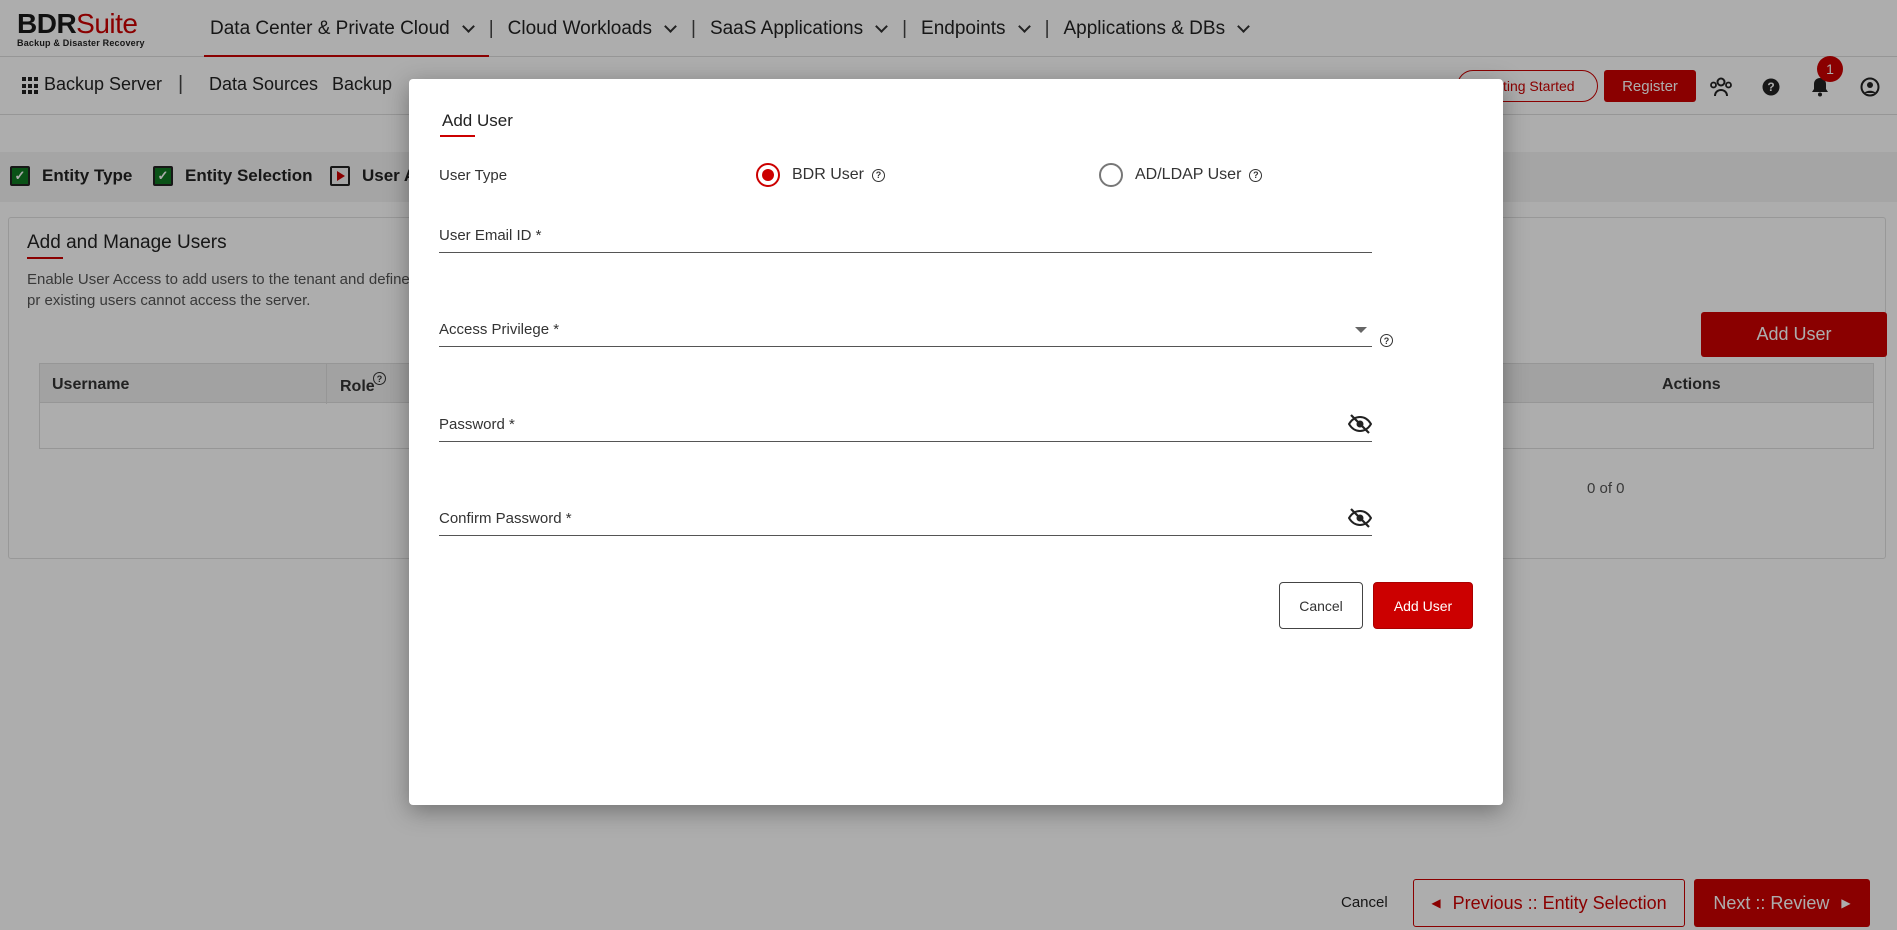 This screenshot has width=1897, height=930. What do you see at coordinates (906, 425) in the screenshot?
I see `password-field: Password *` at bounding box center [906, 425].